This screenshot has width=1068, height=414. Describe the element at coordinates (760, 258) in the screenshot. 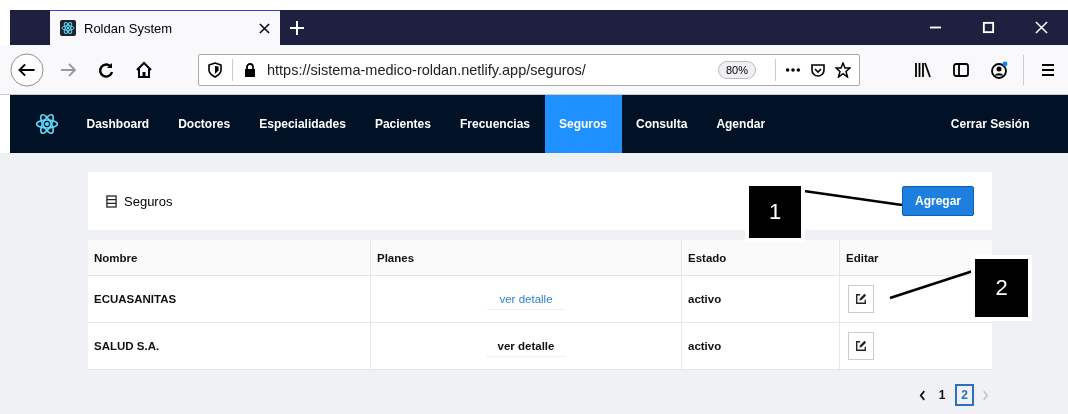

I see `column-header: Estado` at that location.